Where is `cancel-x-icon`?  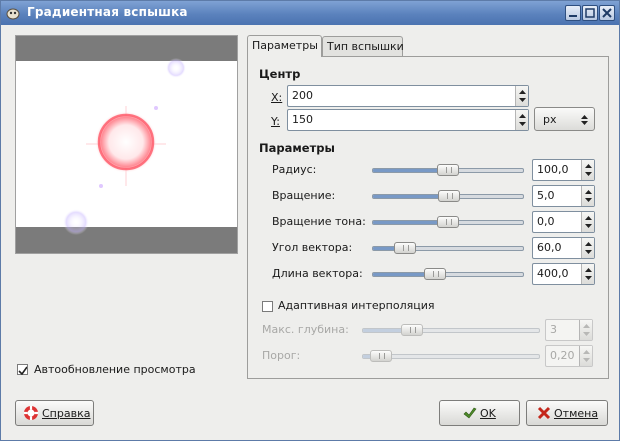 cancel-x-icon is located at coordinates (544, 413).